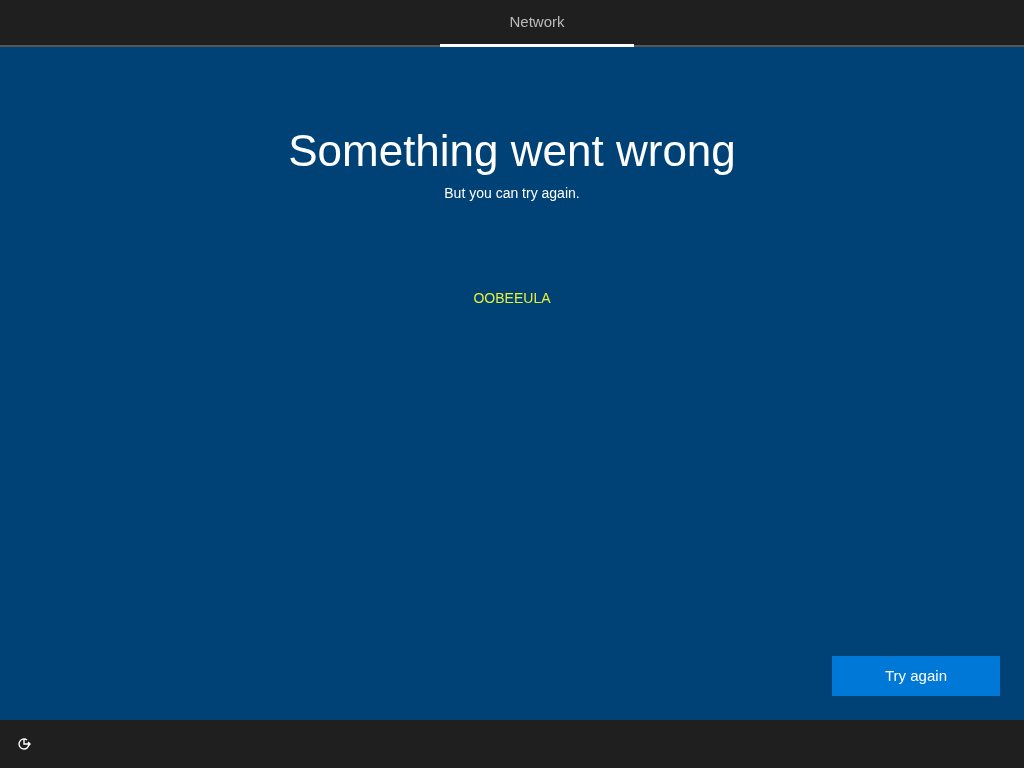 This screenshot has width=1024, height=768. What do you see at coordinates (512, 193) in the screenshot?
I see `subtitle: But you can try again.` at bounding box center [512, 193].